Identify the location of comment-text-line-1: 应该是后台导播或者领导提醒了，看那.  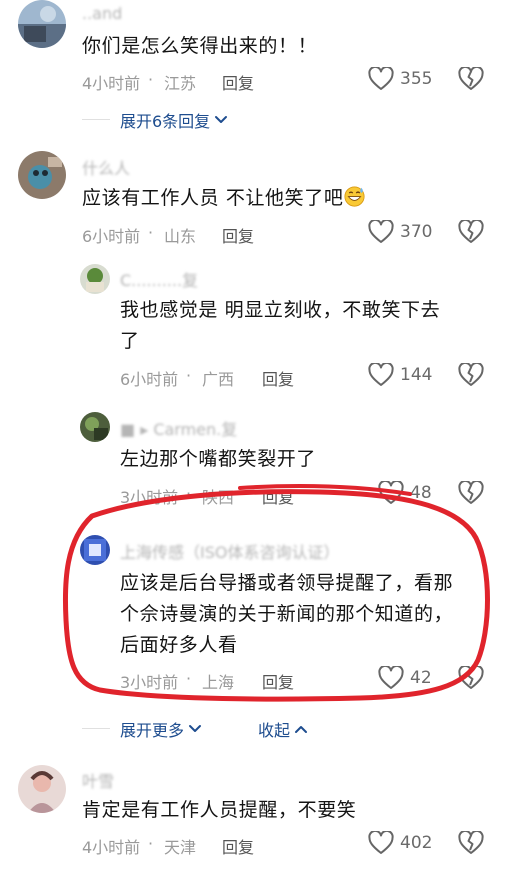
(287, 583).